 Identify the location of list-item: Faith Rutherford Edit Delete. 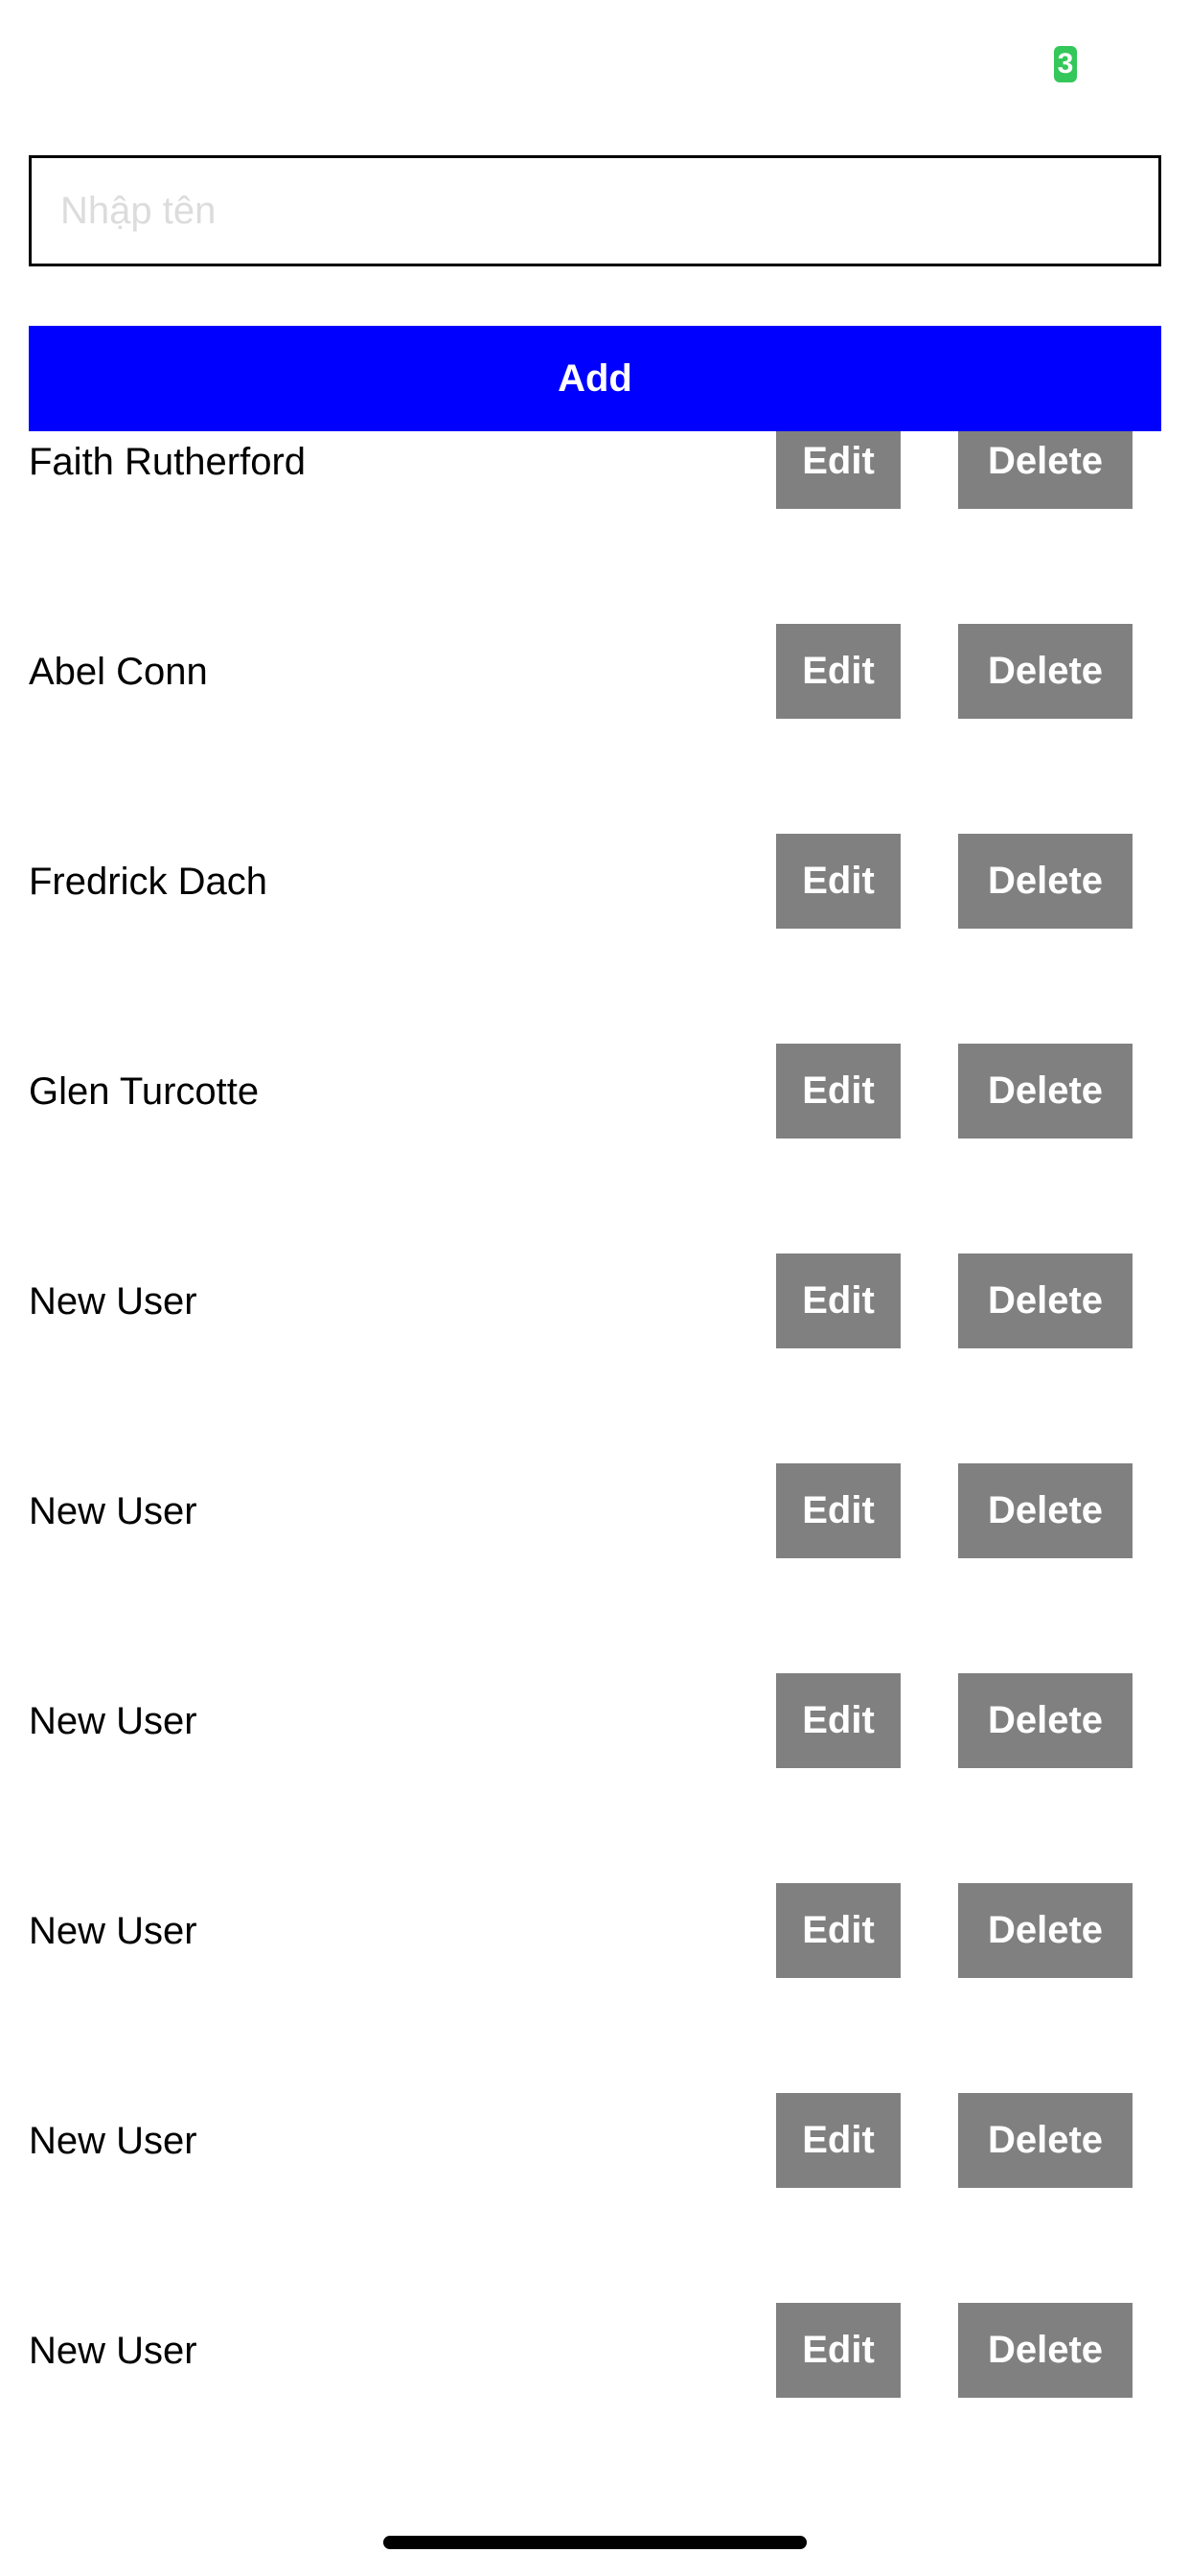
(595, 525).